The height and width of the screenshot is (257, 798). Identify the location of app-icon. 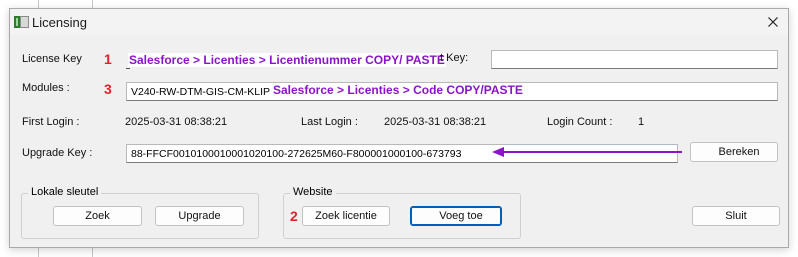
(21, 22).